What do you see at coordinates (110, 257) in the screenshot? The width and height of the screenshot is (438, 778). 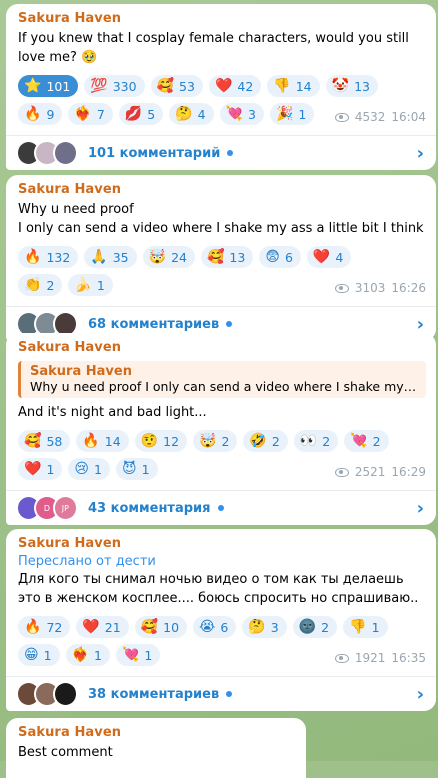 I see `reaction-chip: 🙏 35` at bounding box center [110, 257].